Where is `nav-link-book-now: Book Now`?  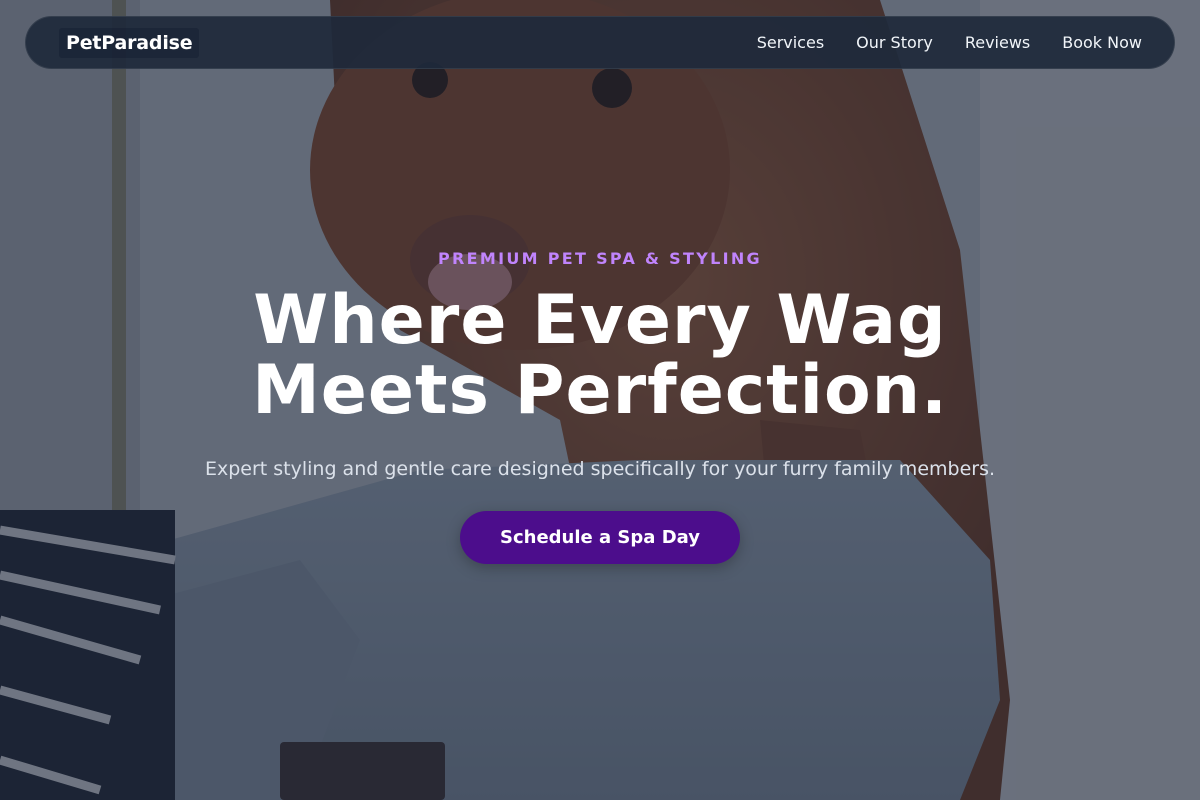 nav-link-book-now: Book Now is located at coordinates (1102, 42).